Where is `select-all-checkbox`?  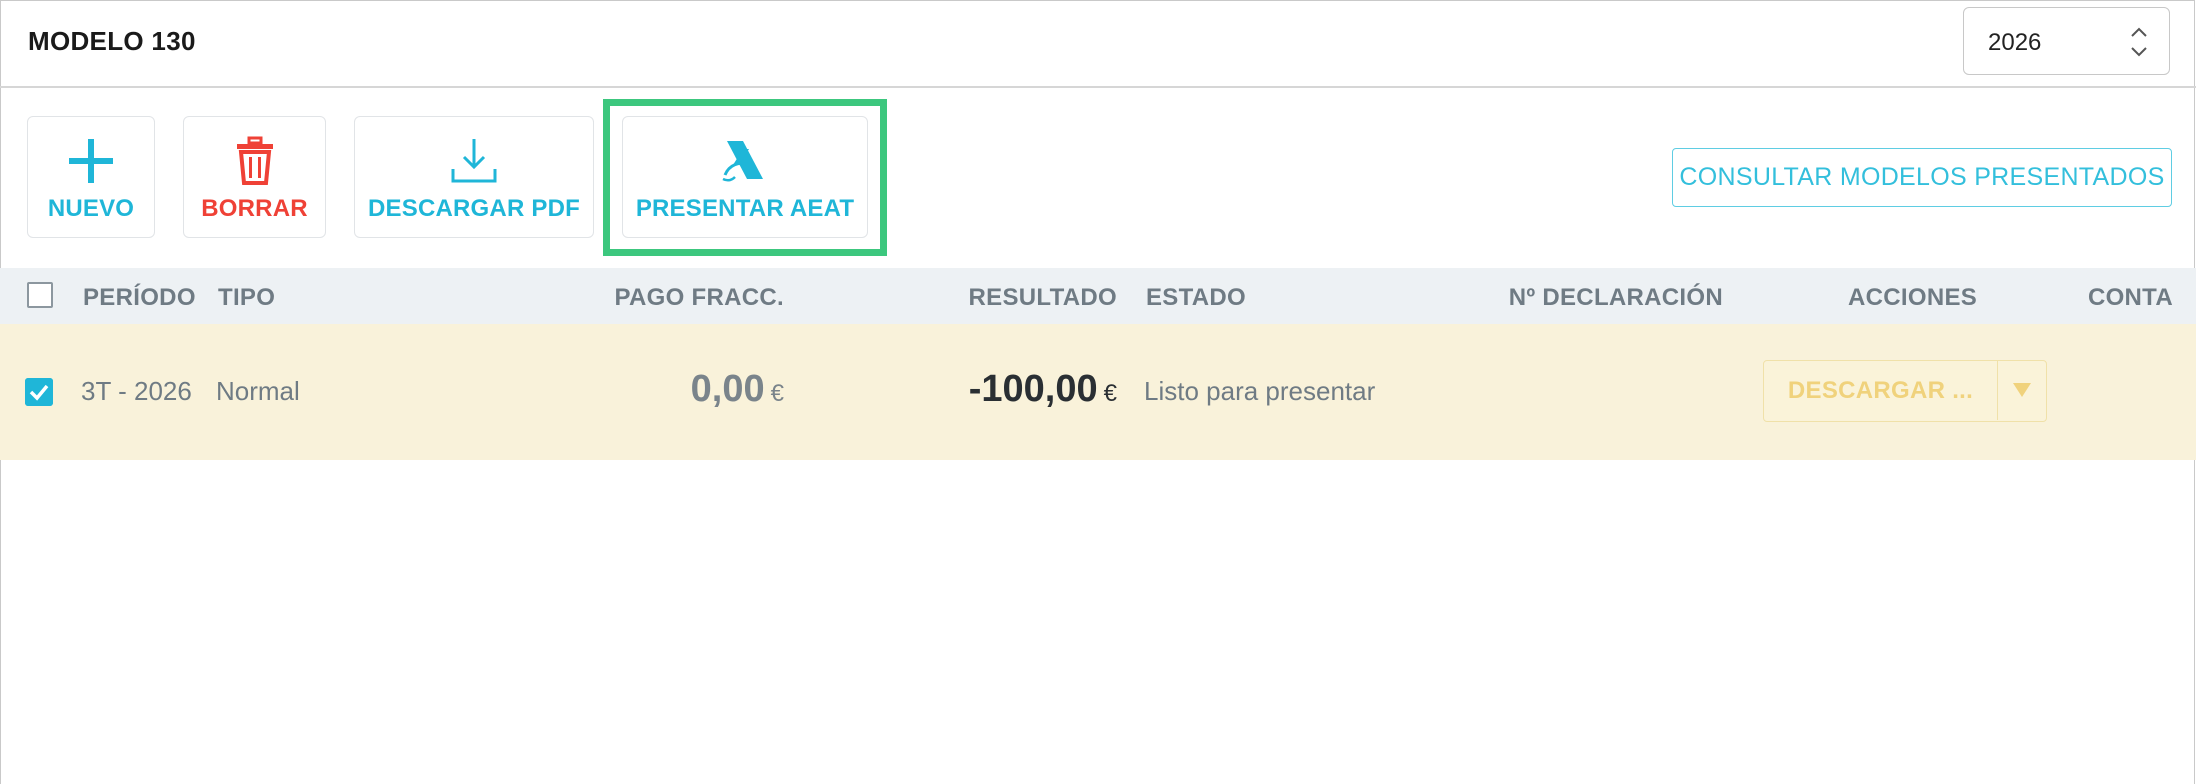 select-all-checkbox is located at coordinates (40, 295).